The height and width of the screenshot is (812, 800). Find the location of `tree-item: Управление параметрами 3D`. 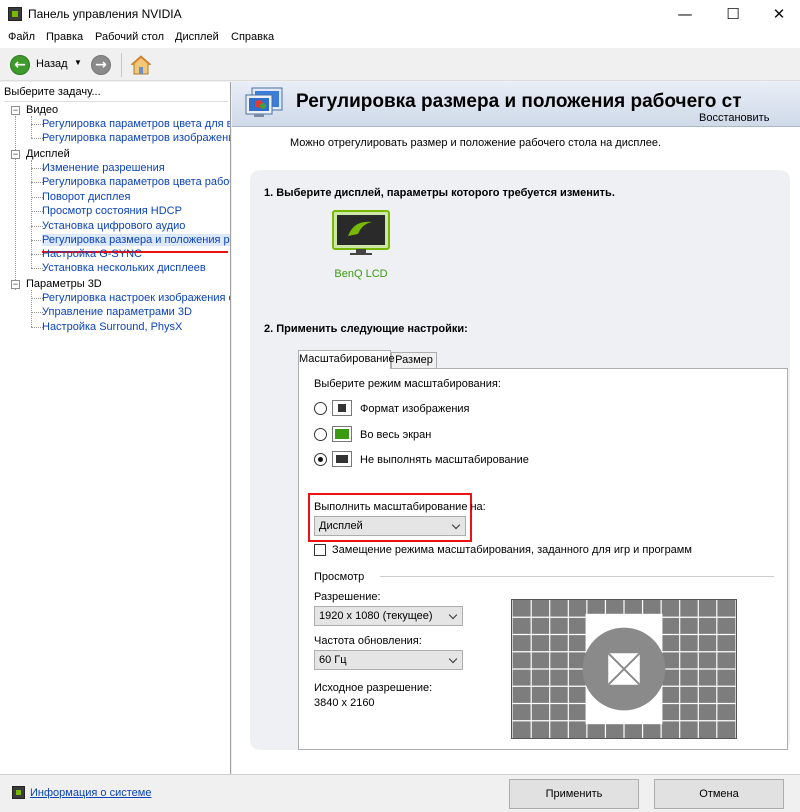

tree-item: Управление параметрами 3D is located at coordinates (117, 312).